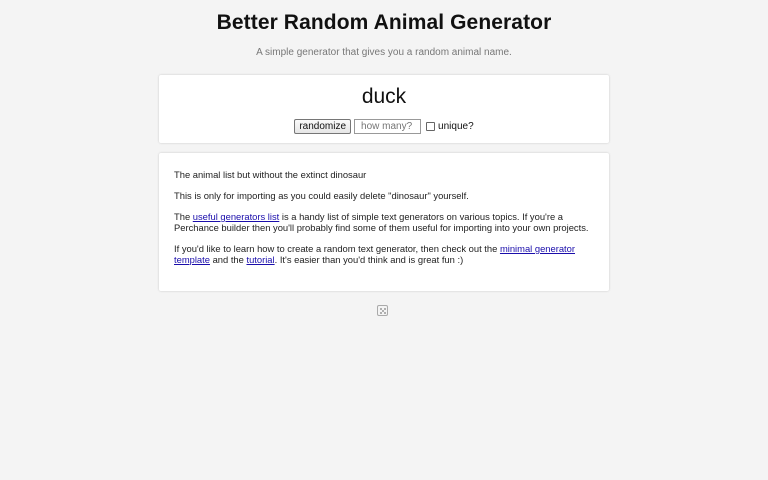 This screenshot has height=480, width=768. I want to click on generated-result: duck, so click(384, 96).